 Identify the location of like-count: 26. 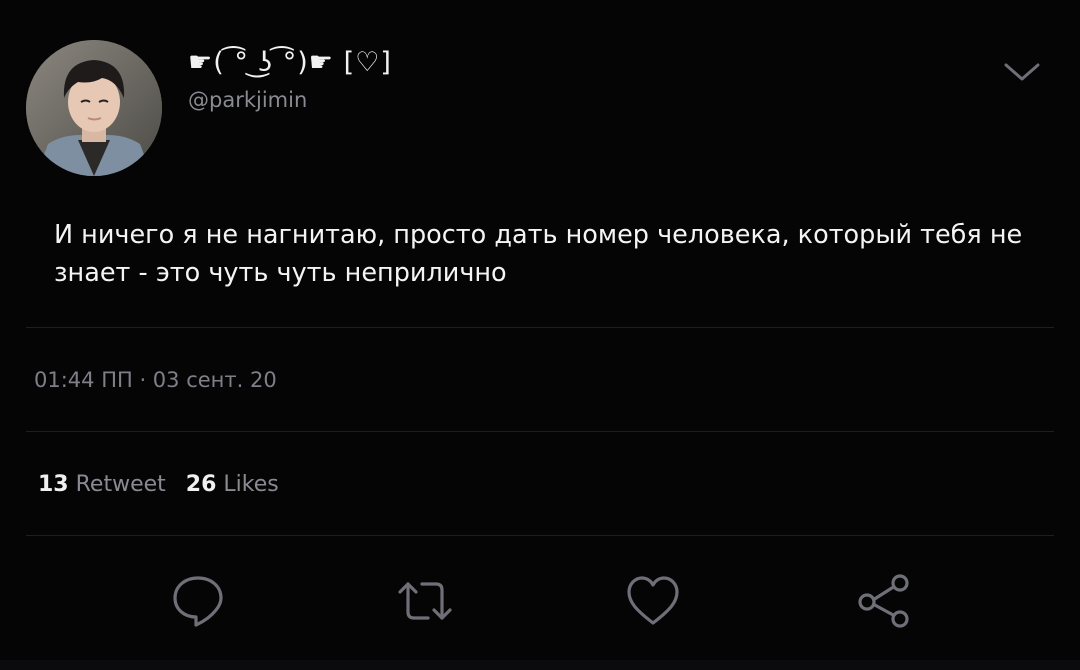
(201, 484).